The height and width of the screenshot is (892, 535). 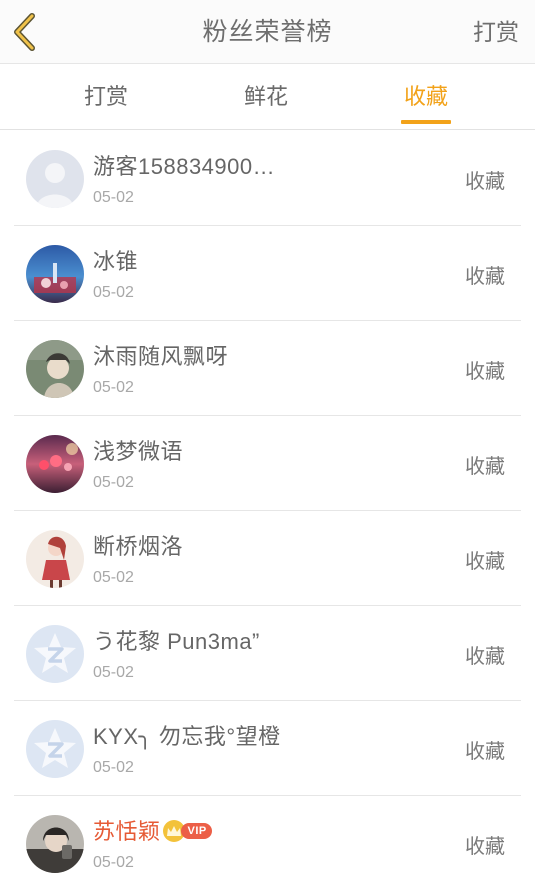 I want to click on vip-badge: VIP, so click(x=196, y=831).